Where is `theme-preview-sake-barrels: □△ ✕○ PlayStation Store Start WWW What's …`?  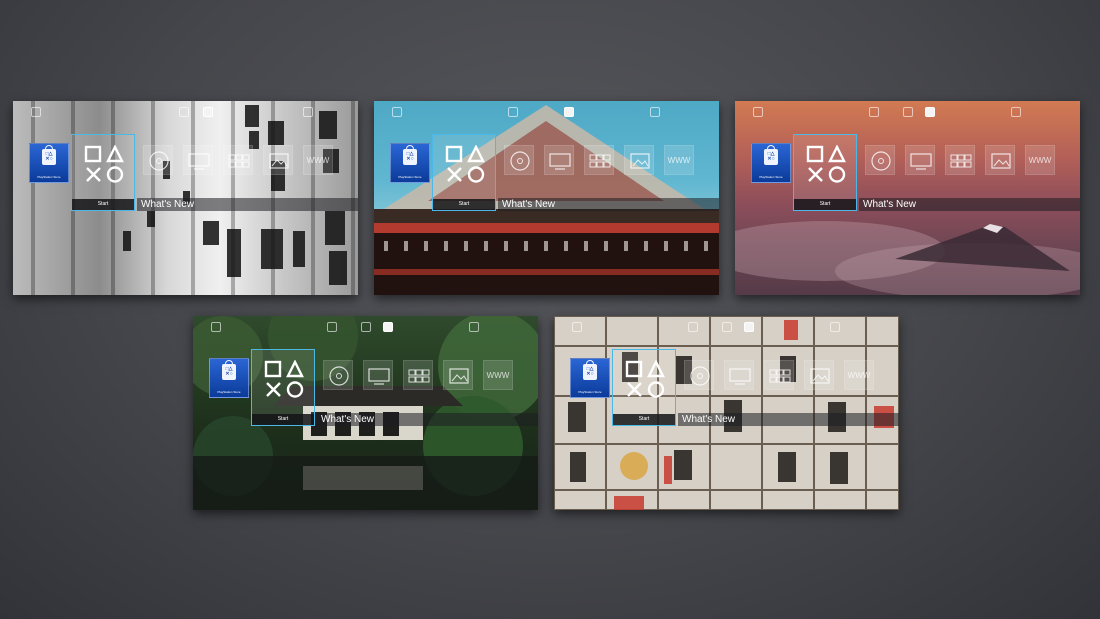 theme-preview-sake-barrels: □△ ✕○ PlayStation Store Start WWW What's … is located at coordinates (726, 413).